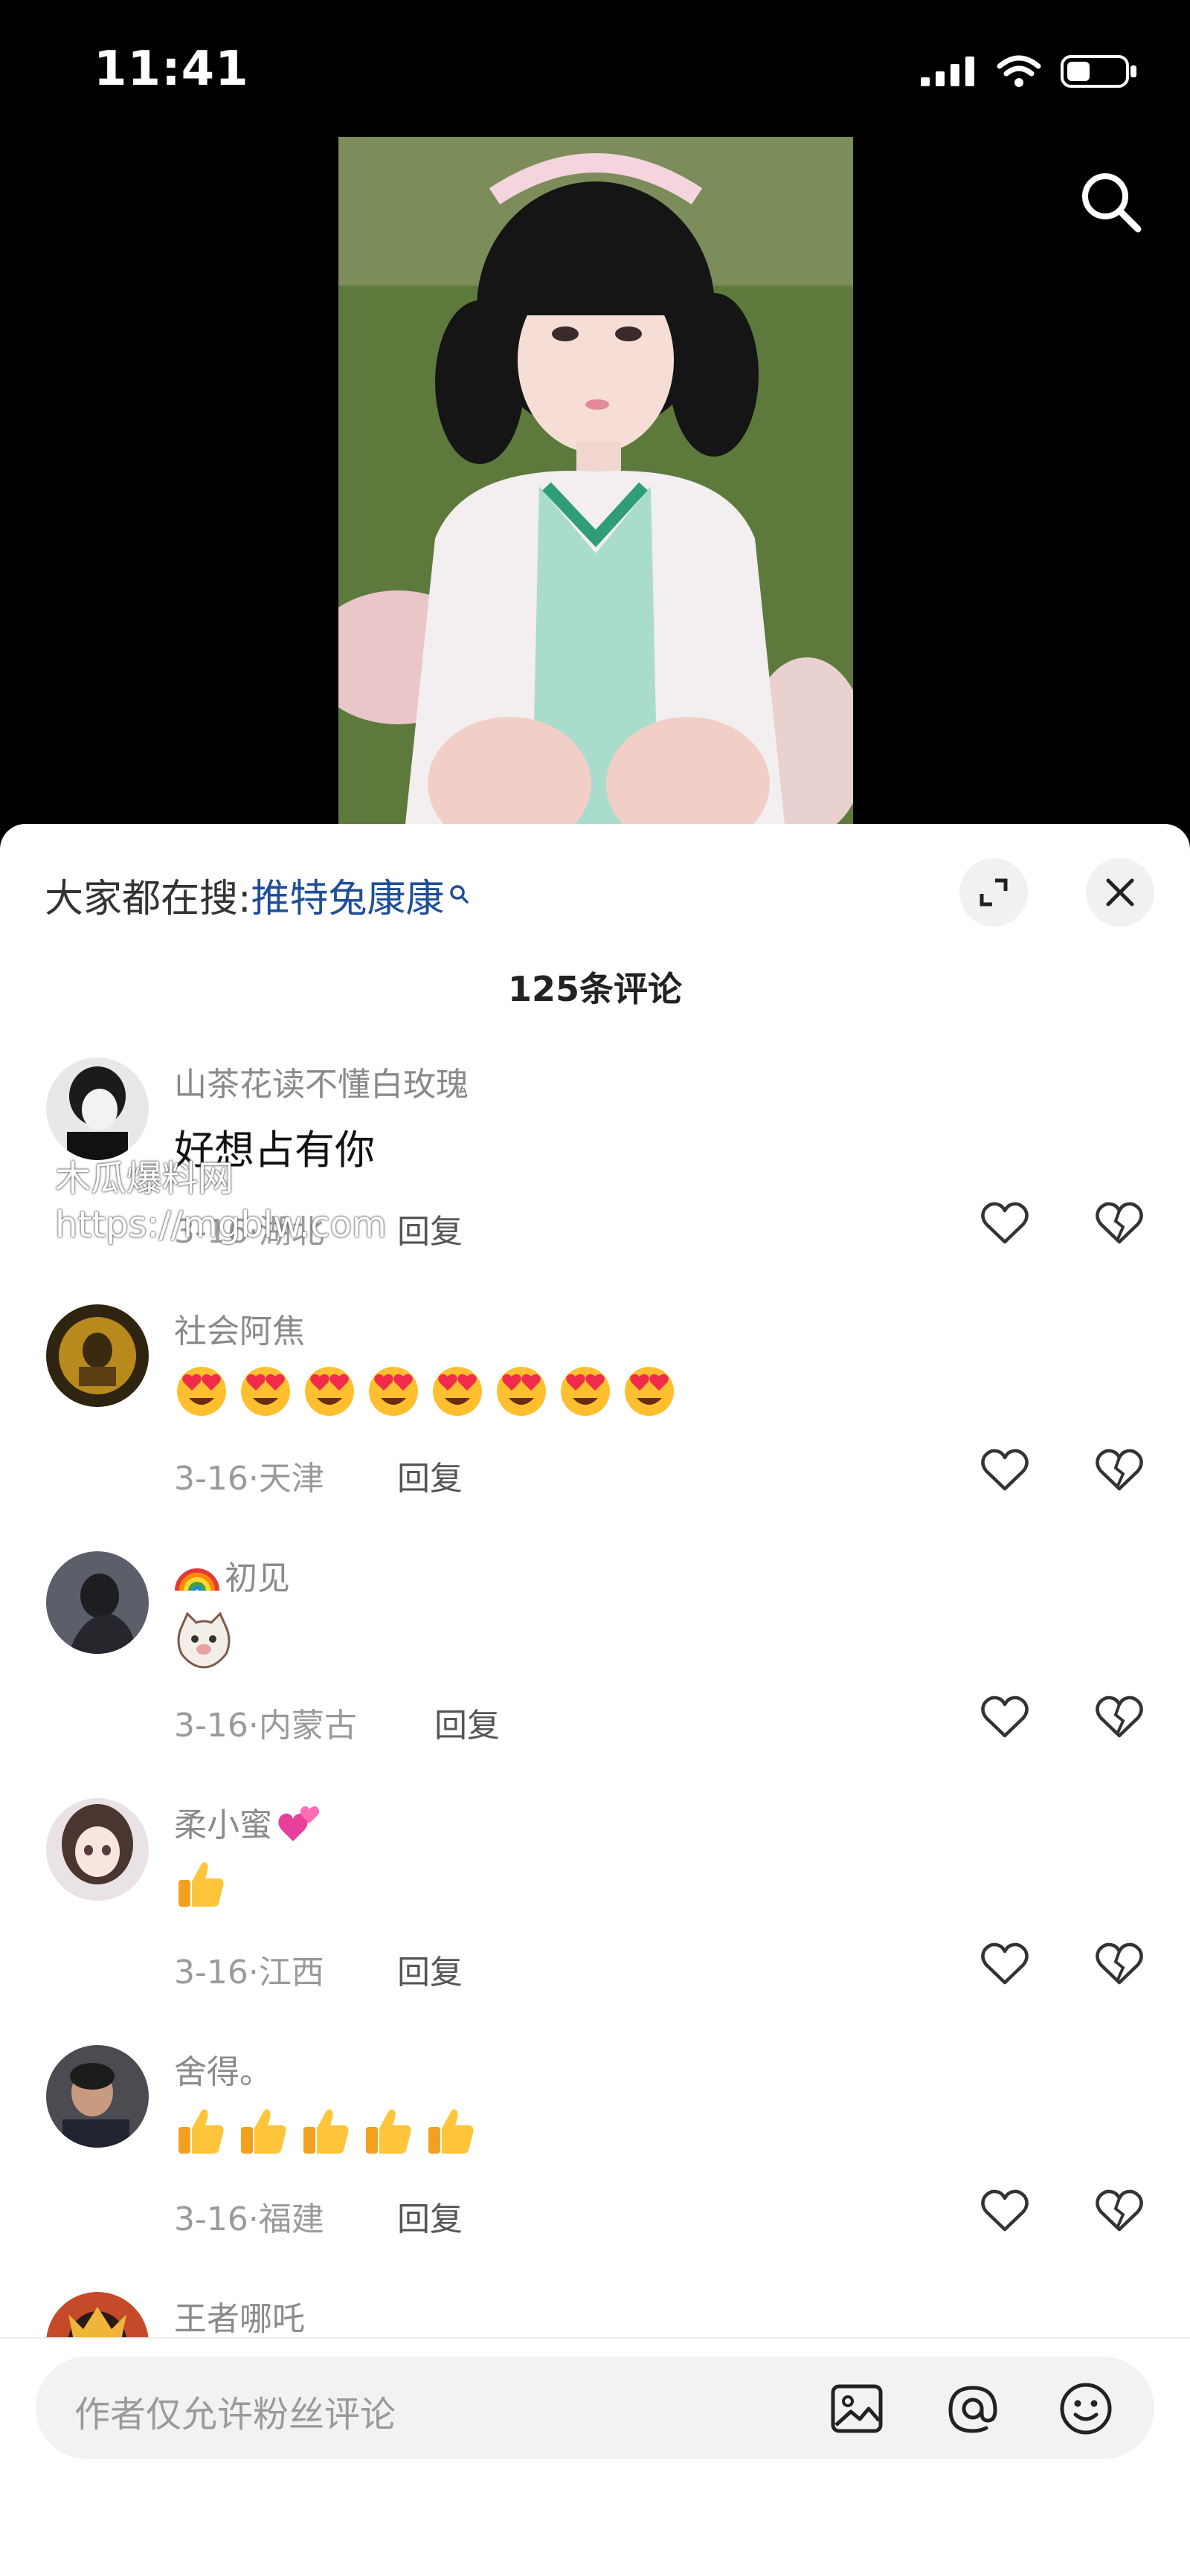 The height and width of the screenshot is (2576, 1190). What do you see at coordinates (240, 1328) in the screenshot?
I see `comment-username: 社会阿焦` at bounding box center [240, 1328].